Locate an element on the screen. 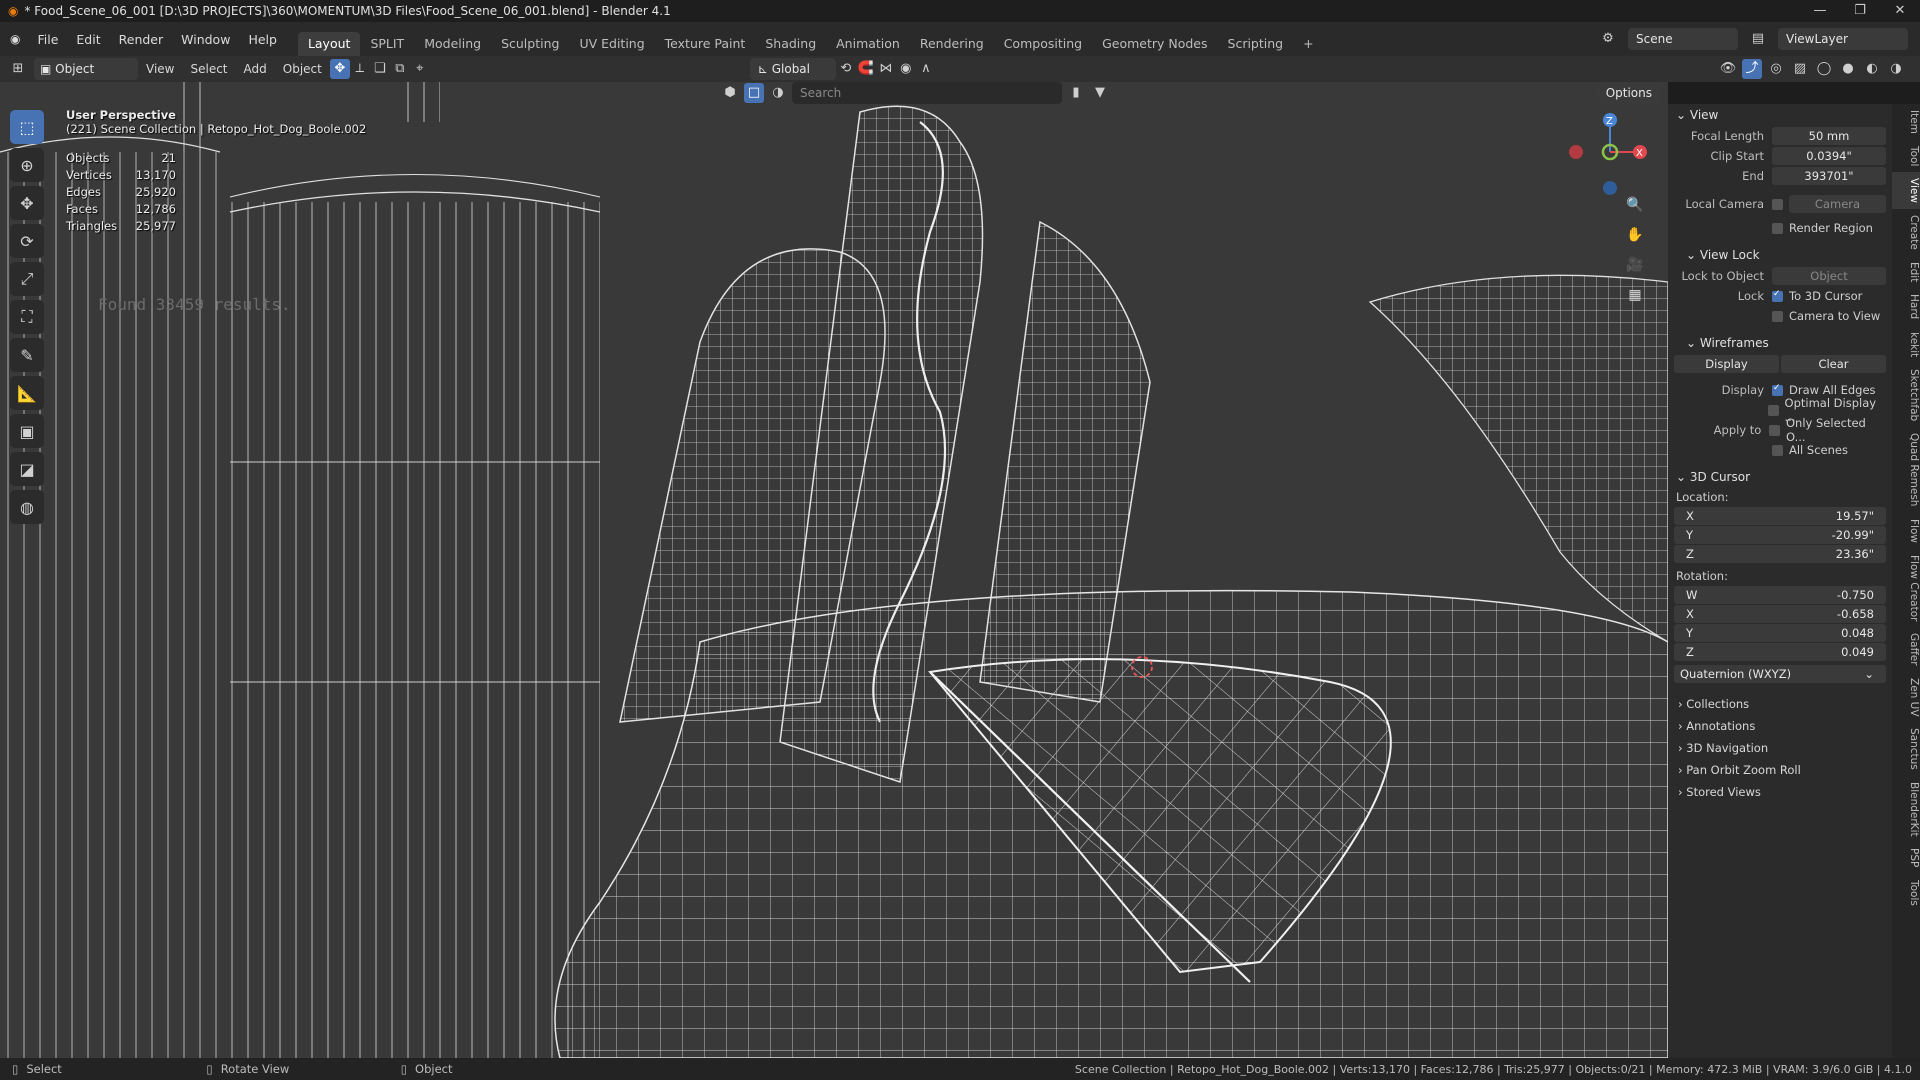 The height and width of the screenshot is (1080, 1920). minimize-button: — is located at coordinates (1820, 11).